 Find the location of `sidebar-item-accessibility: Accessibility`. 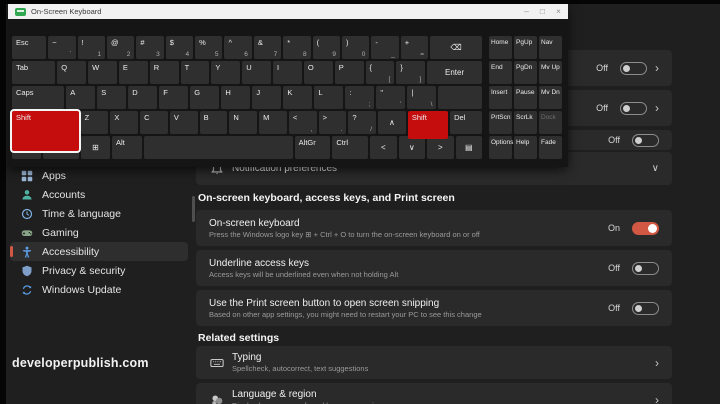

sidebar-item-accessibility: Accessibility is located at coordinates (99, 251).